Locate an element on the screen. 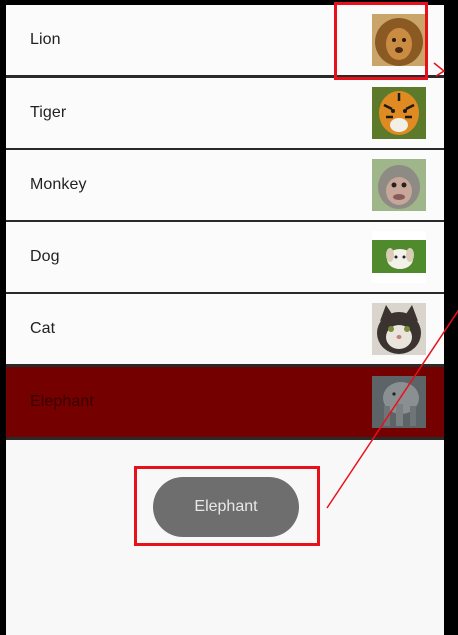 Image resolution: width=458 pixels, height=635 pixels. list-item-dog: Dog is located at coordinates (225, 258).